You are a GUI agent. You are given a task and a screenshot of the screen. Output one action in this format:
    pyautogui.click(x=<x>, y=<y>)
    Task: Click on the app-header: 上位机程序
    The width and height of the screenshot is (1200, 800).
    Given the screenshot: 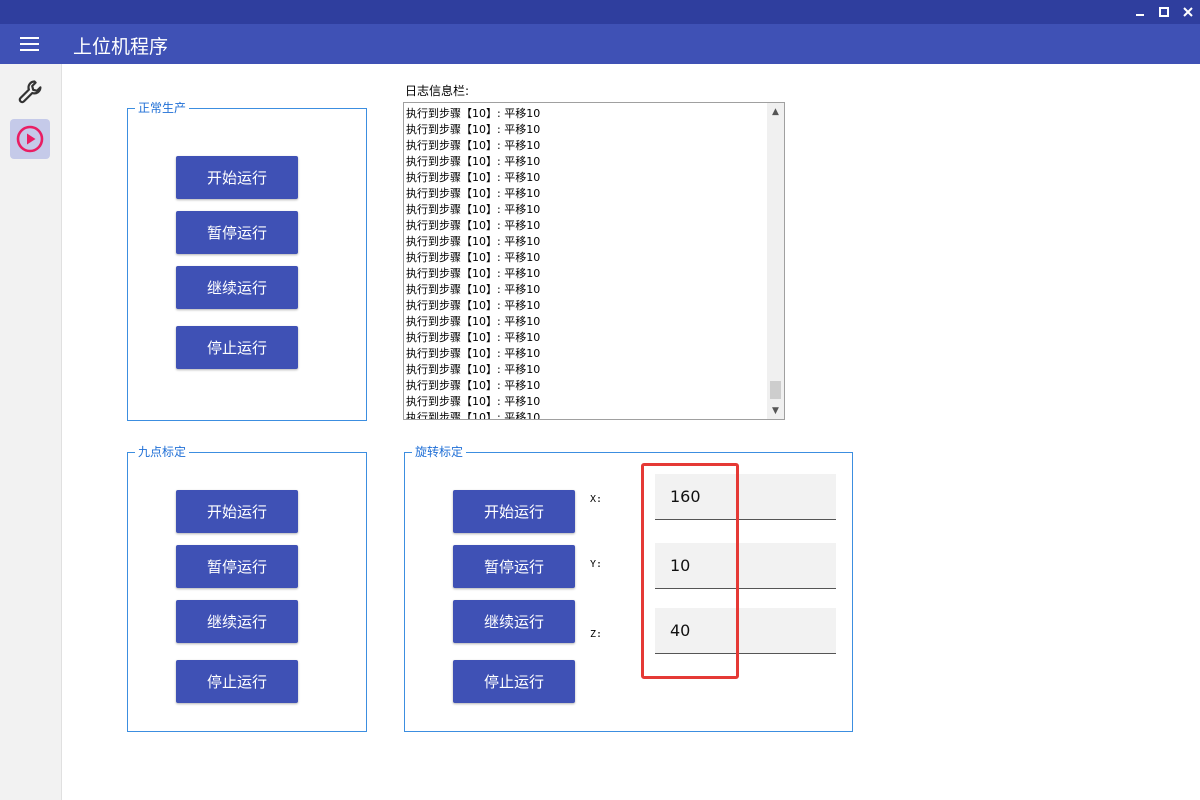 What is the action you would take?
    pyautogui.click(x=600, y=44)
    